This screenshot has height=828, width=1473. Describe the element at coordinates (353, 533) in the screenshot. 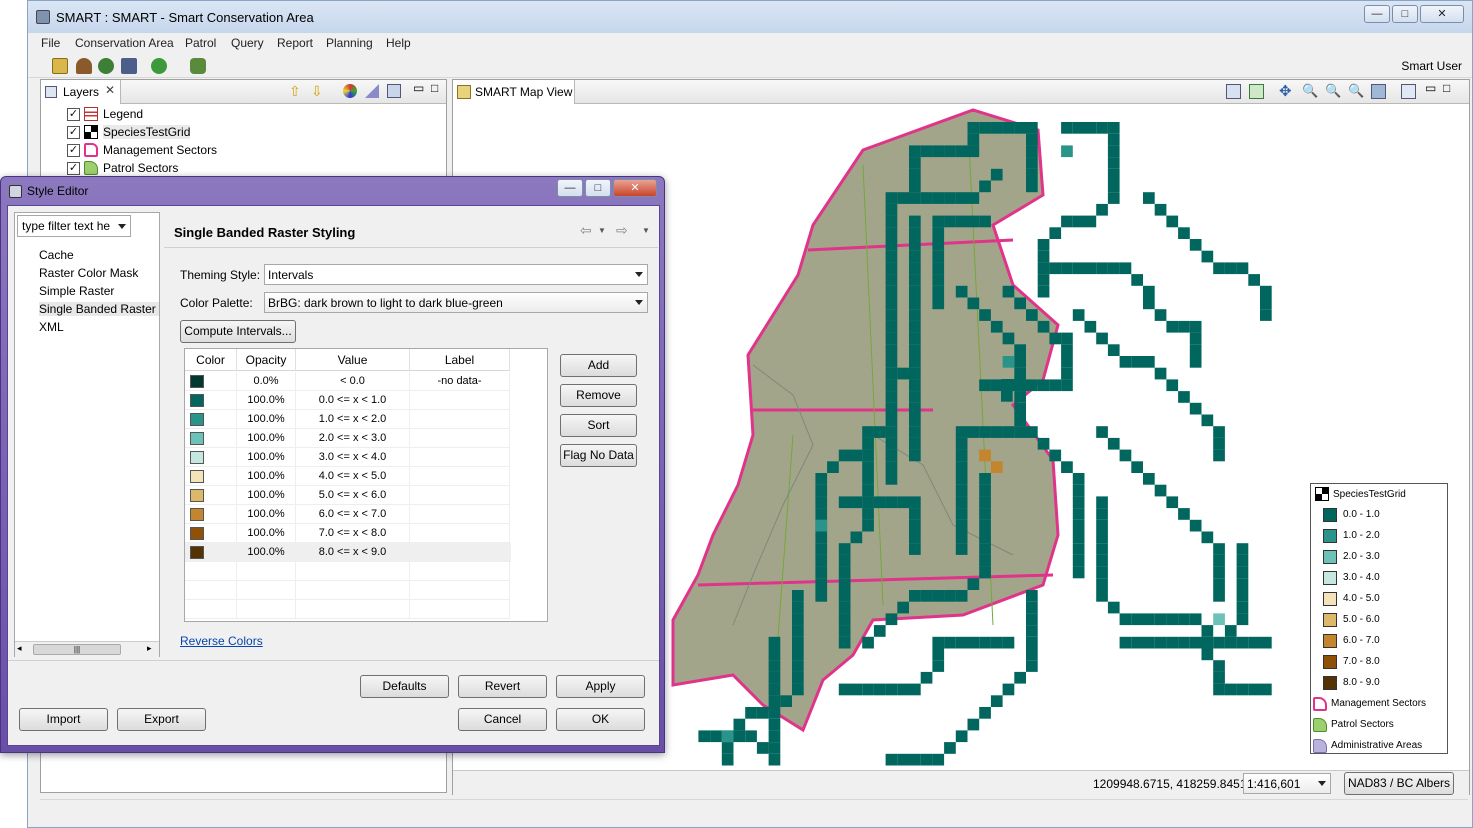

I see `value-cell: 7.0 <= x < 8.0` at that location.